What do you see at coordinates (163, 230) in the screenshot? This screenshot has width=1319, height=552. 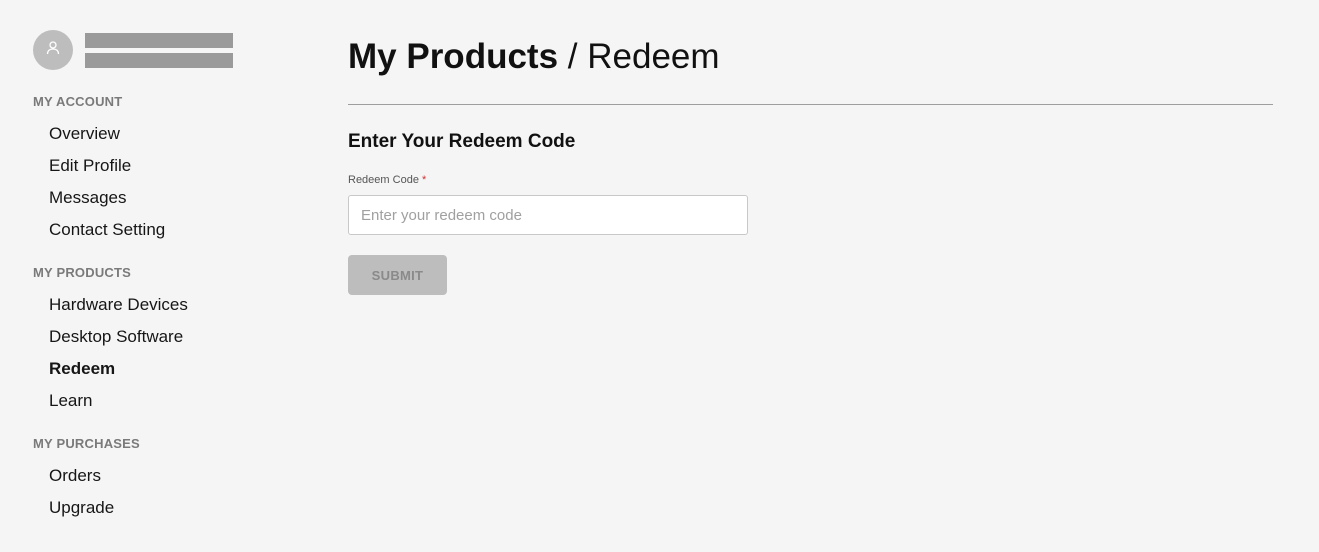 I see `sidebar-item-contact-setting: Contact Setting` at bounding box center [163, 230].